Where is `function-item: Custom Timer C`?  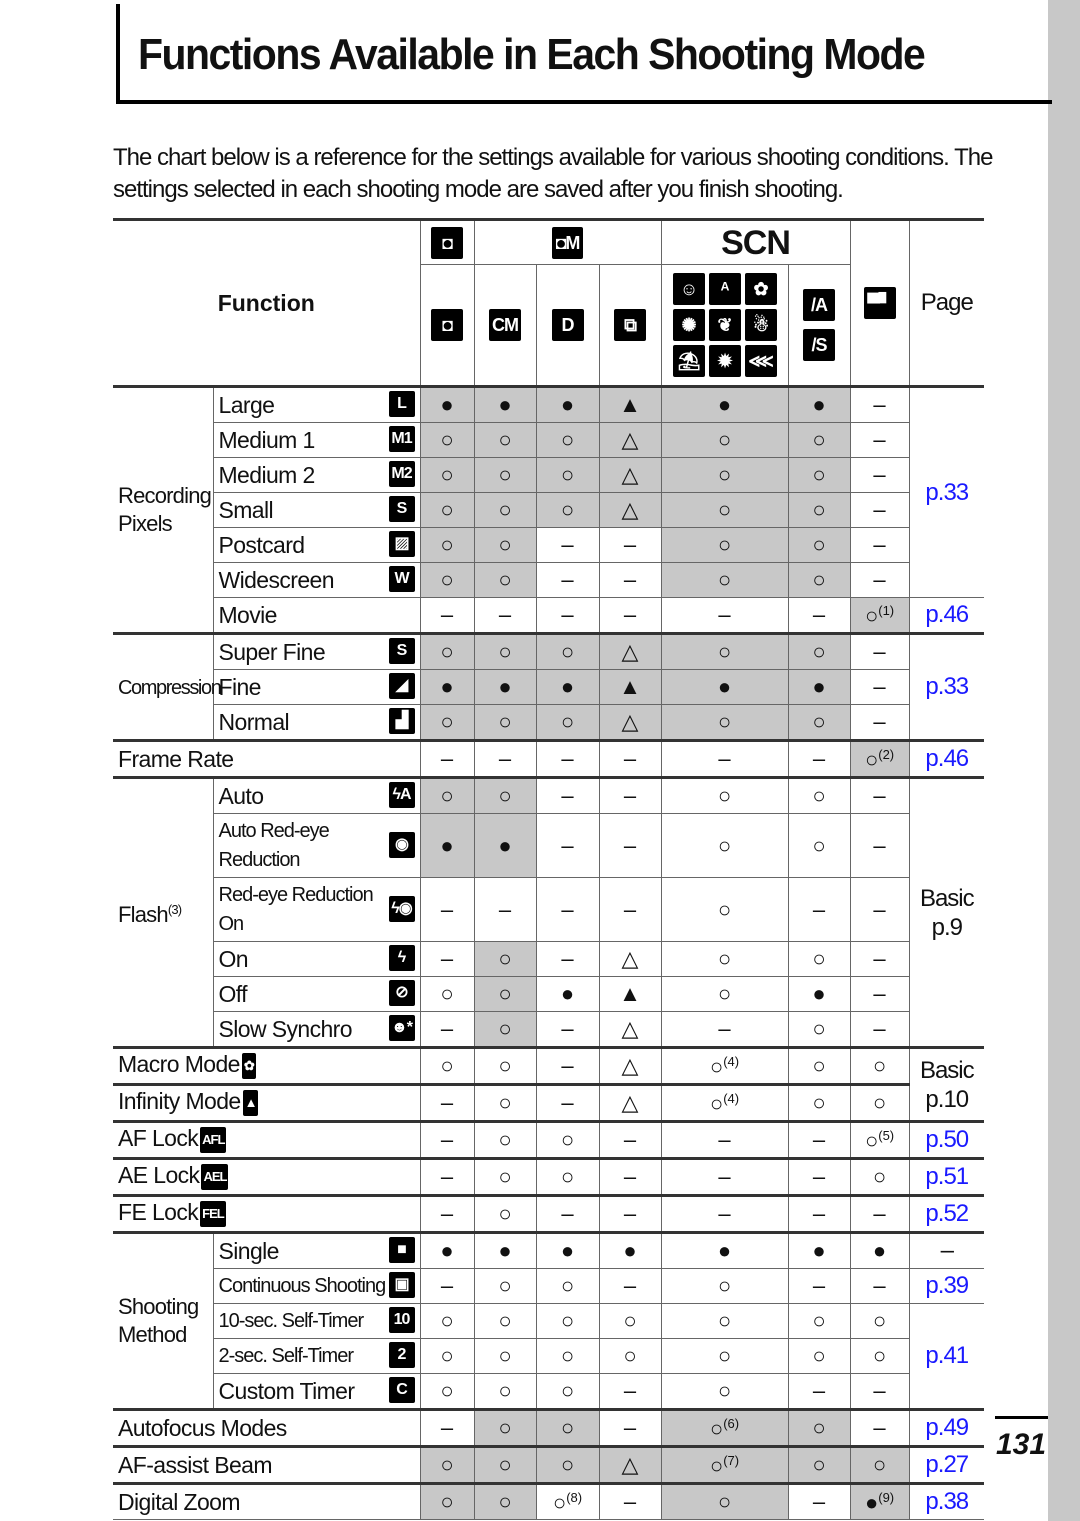
function-item: Custom Timer C is located at coordinates (316, 1391).